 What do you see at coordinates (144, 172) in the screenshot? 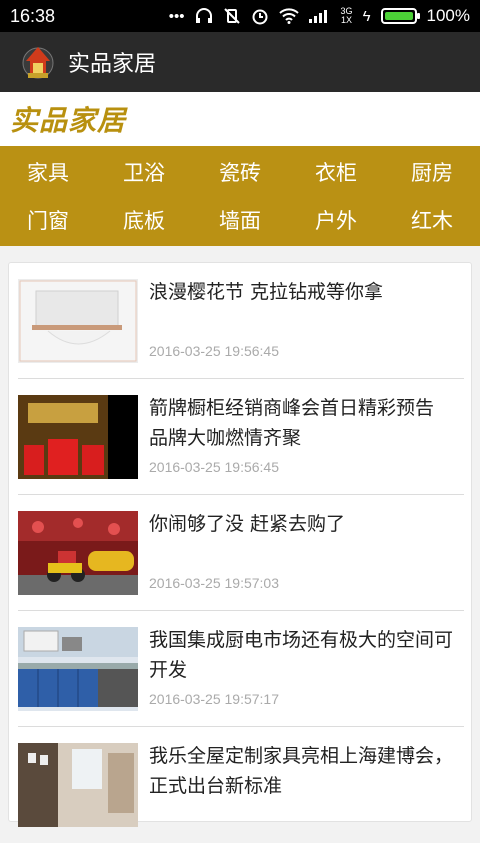
I see `category-bathroom: 卫浴` at bounding box center [144, 172].